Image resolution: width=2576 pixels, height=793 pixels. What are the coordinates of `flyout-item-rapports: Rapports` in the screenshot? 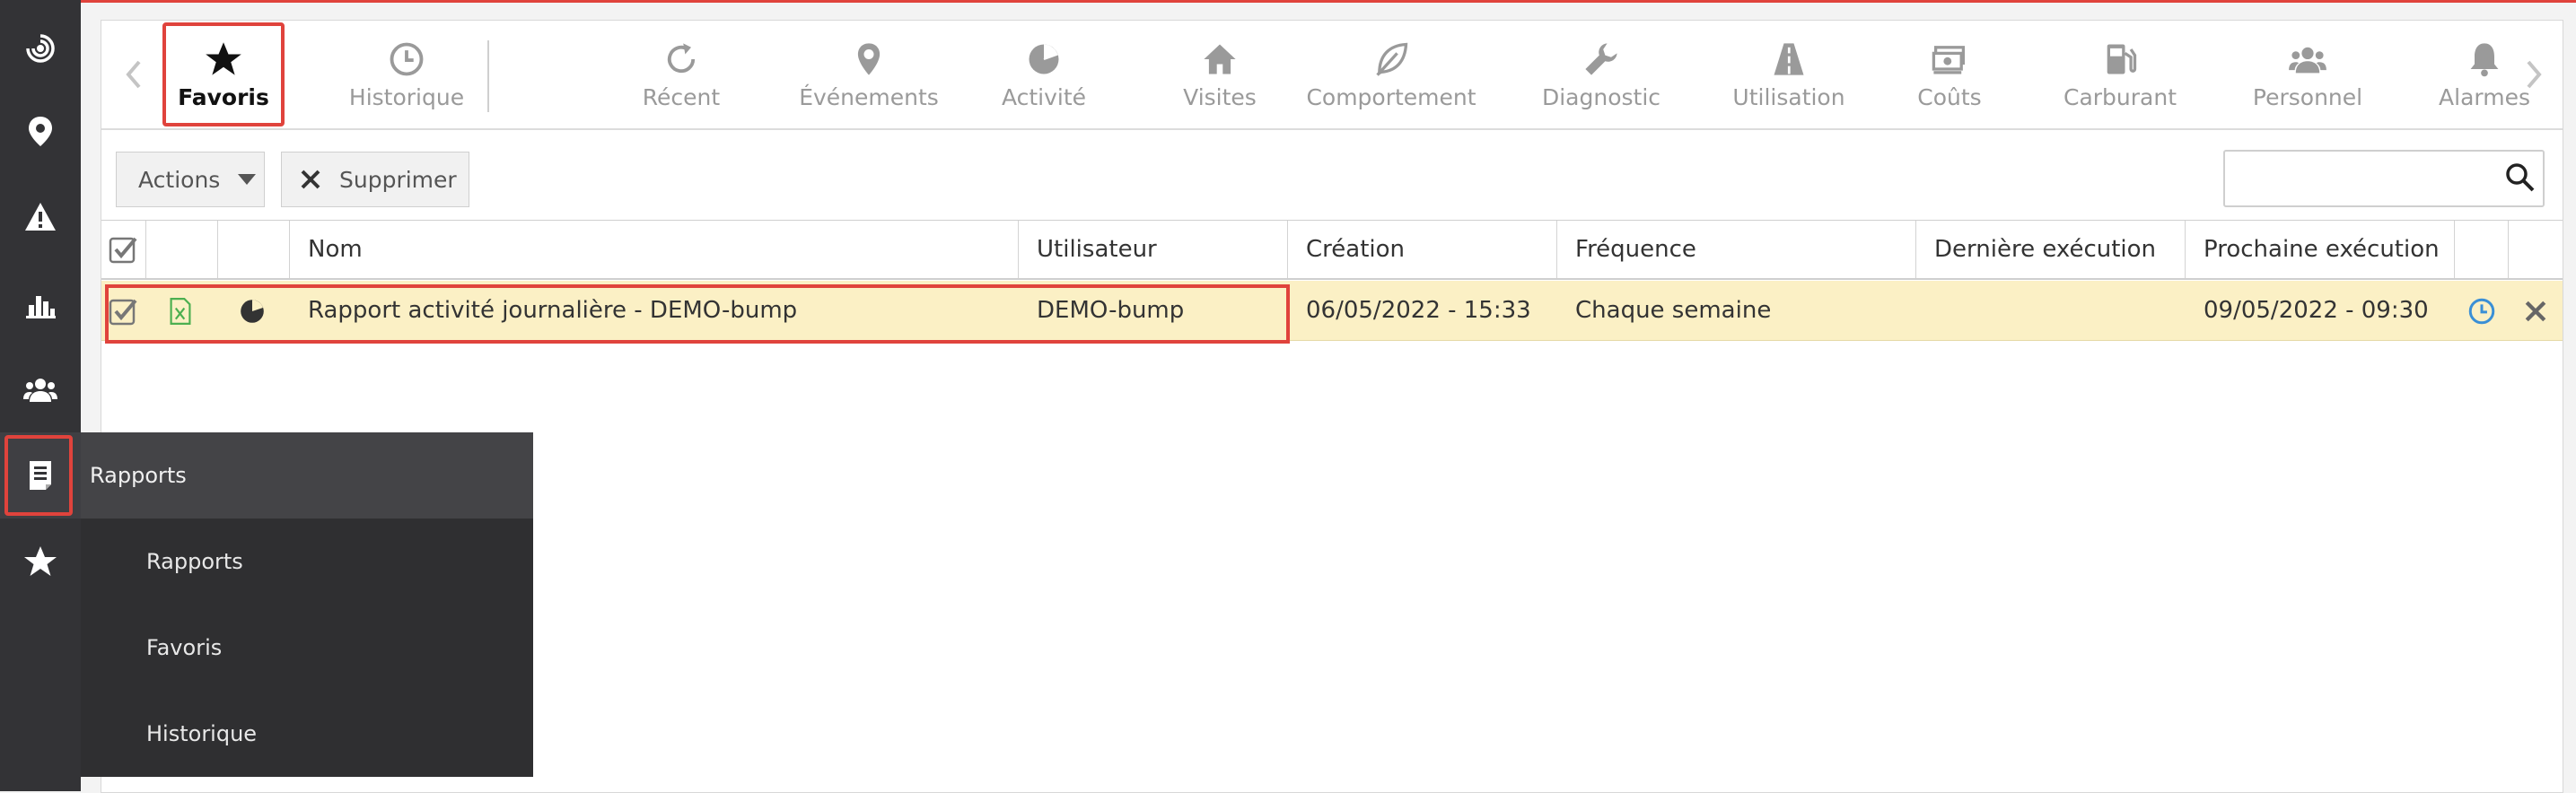 It's located at (307, 561).